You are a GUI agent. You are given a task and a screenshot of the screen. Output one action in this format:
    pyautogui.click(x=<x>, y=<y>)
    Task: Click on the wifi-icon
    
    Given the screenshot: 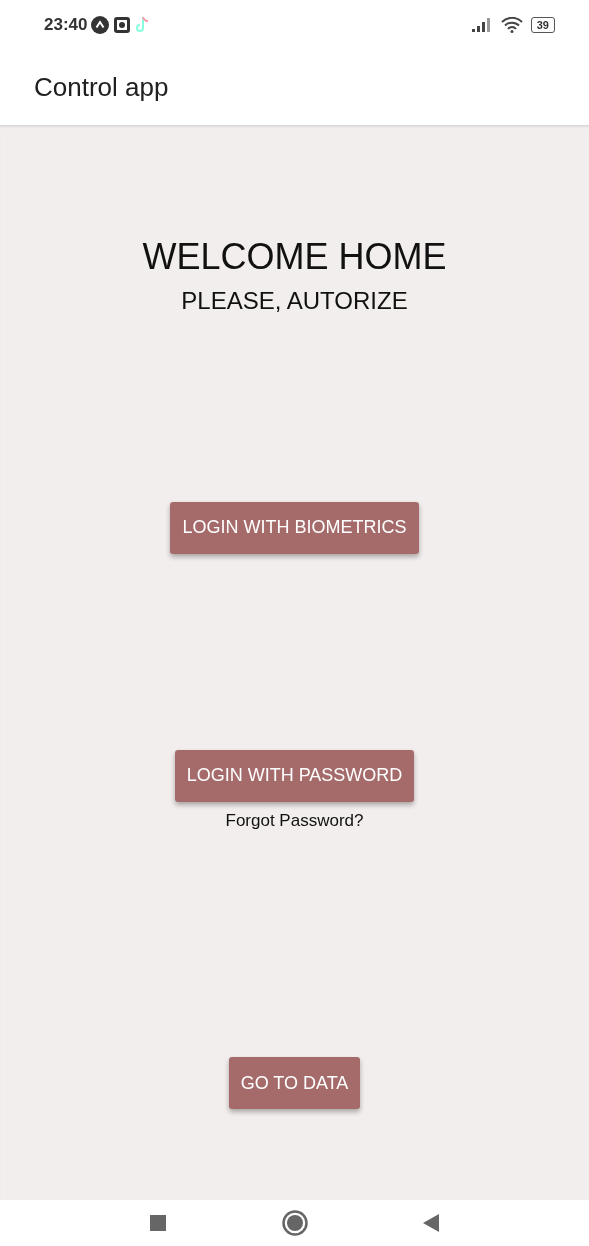 What is the action you would take?
    pyautogui.click(x=511, y=25)
    